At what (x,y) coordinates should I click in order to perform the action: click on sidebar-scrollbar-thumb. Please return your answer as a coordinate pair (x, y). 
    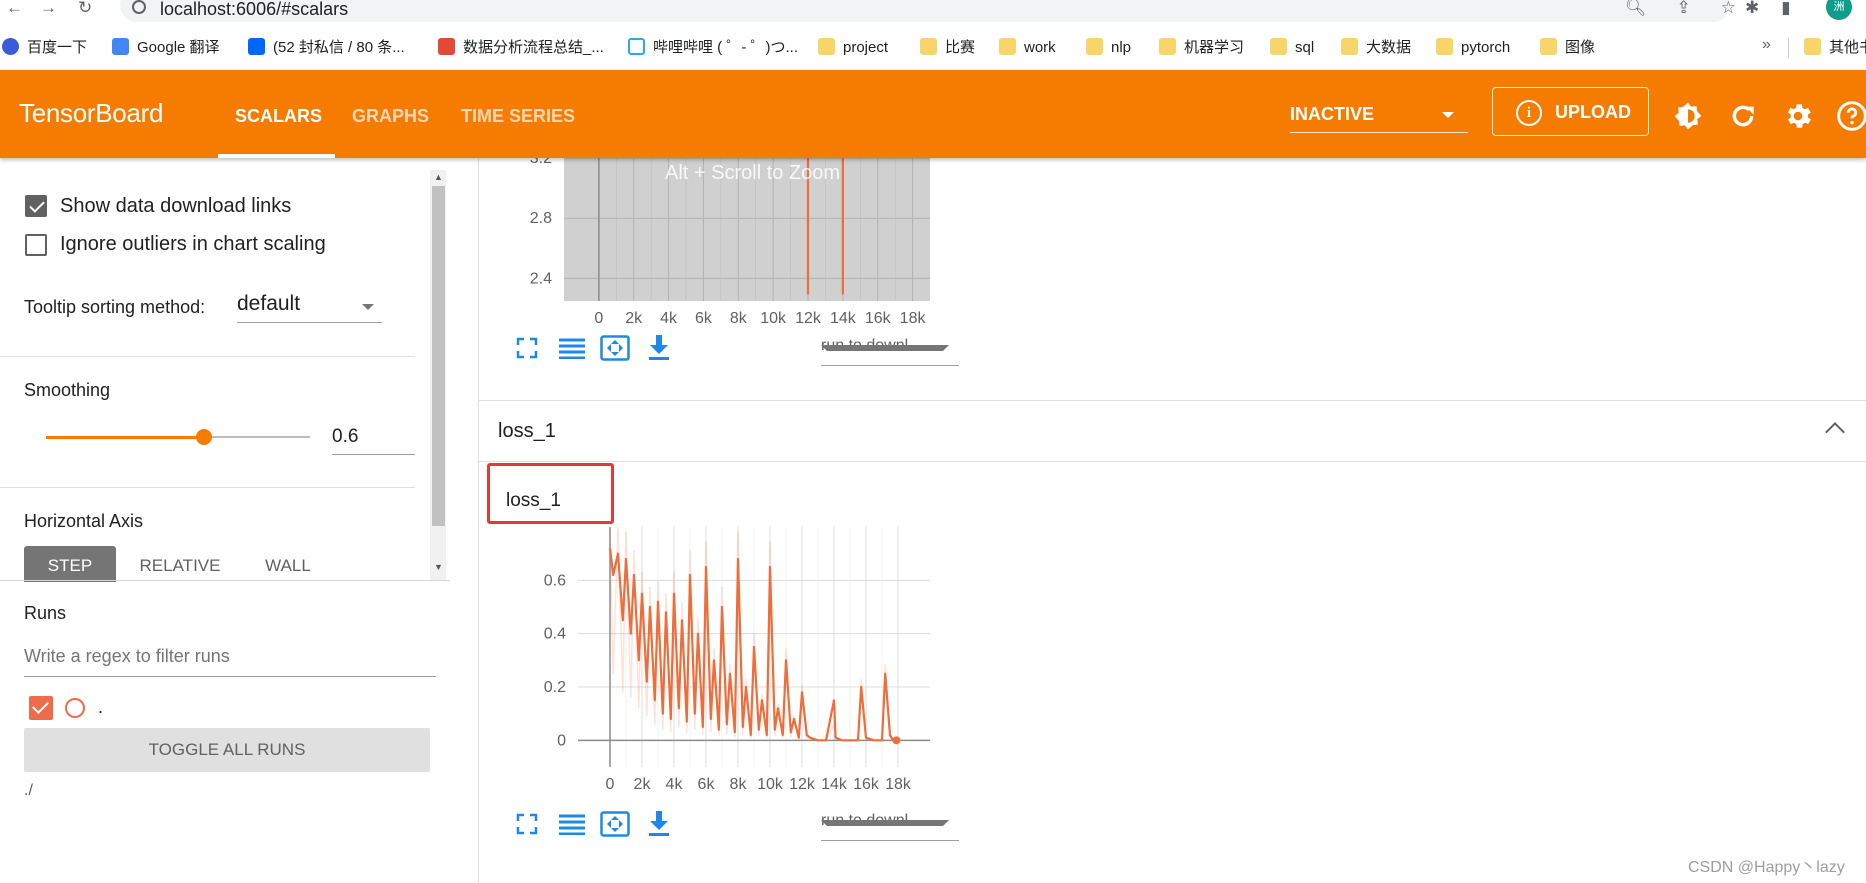
    Looking at the image, I should click on (438, 356).